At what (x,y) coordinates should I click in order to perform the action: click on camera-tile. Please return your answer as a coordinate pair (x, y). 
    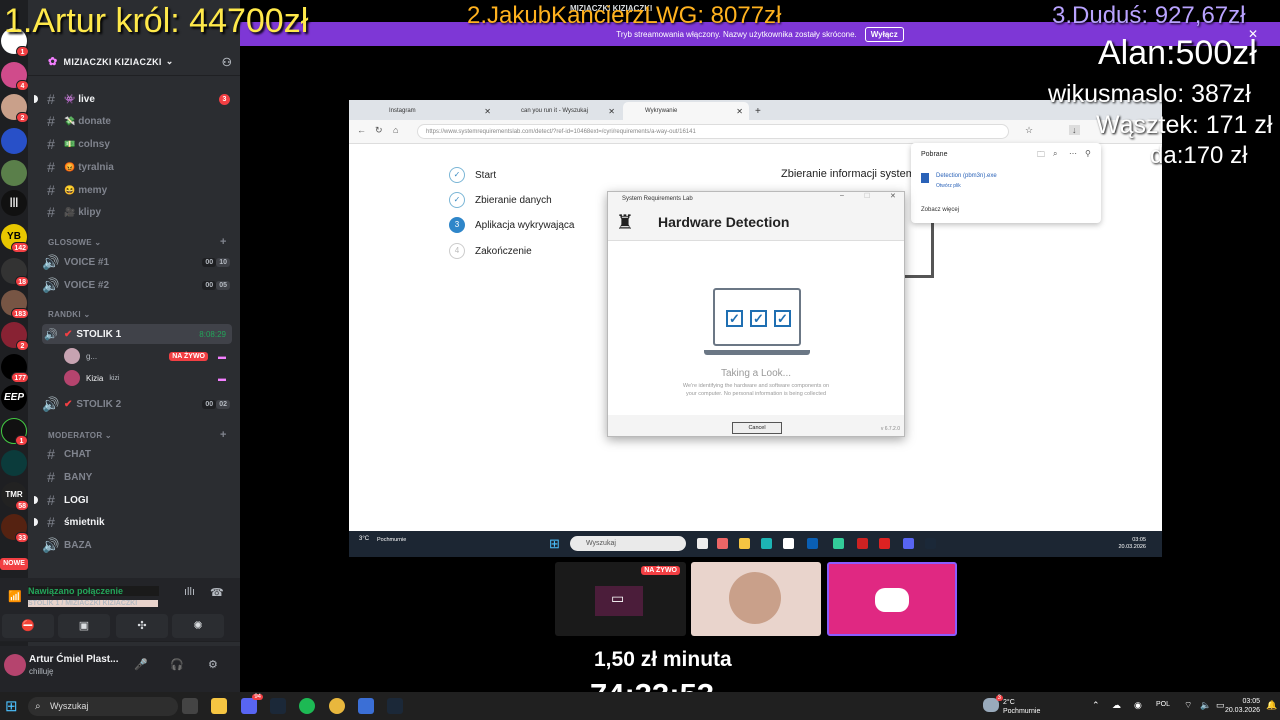
    Looking at the image, I should click on (756, 599).